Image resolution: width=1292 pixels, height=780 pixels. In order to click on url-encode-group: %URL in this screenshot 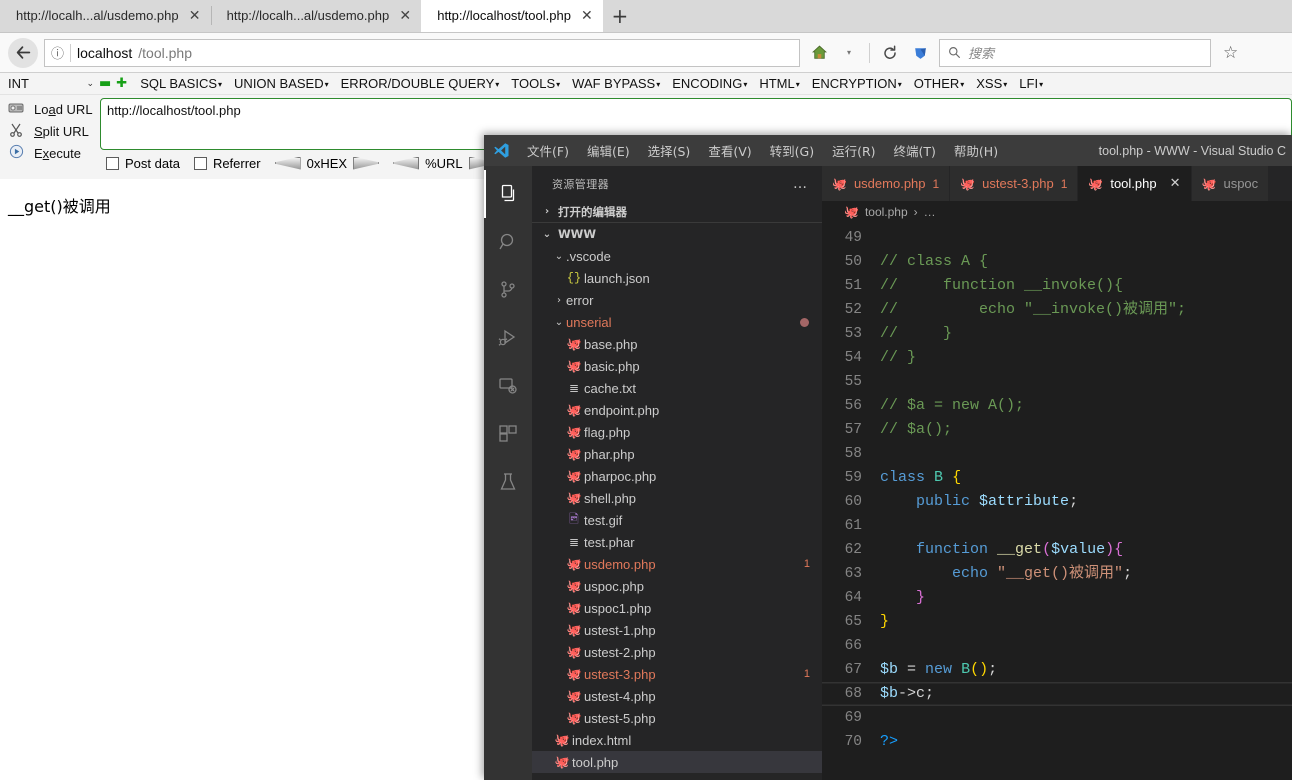, I will do `click(444, 163)`.